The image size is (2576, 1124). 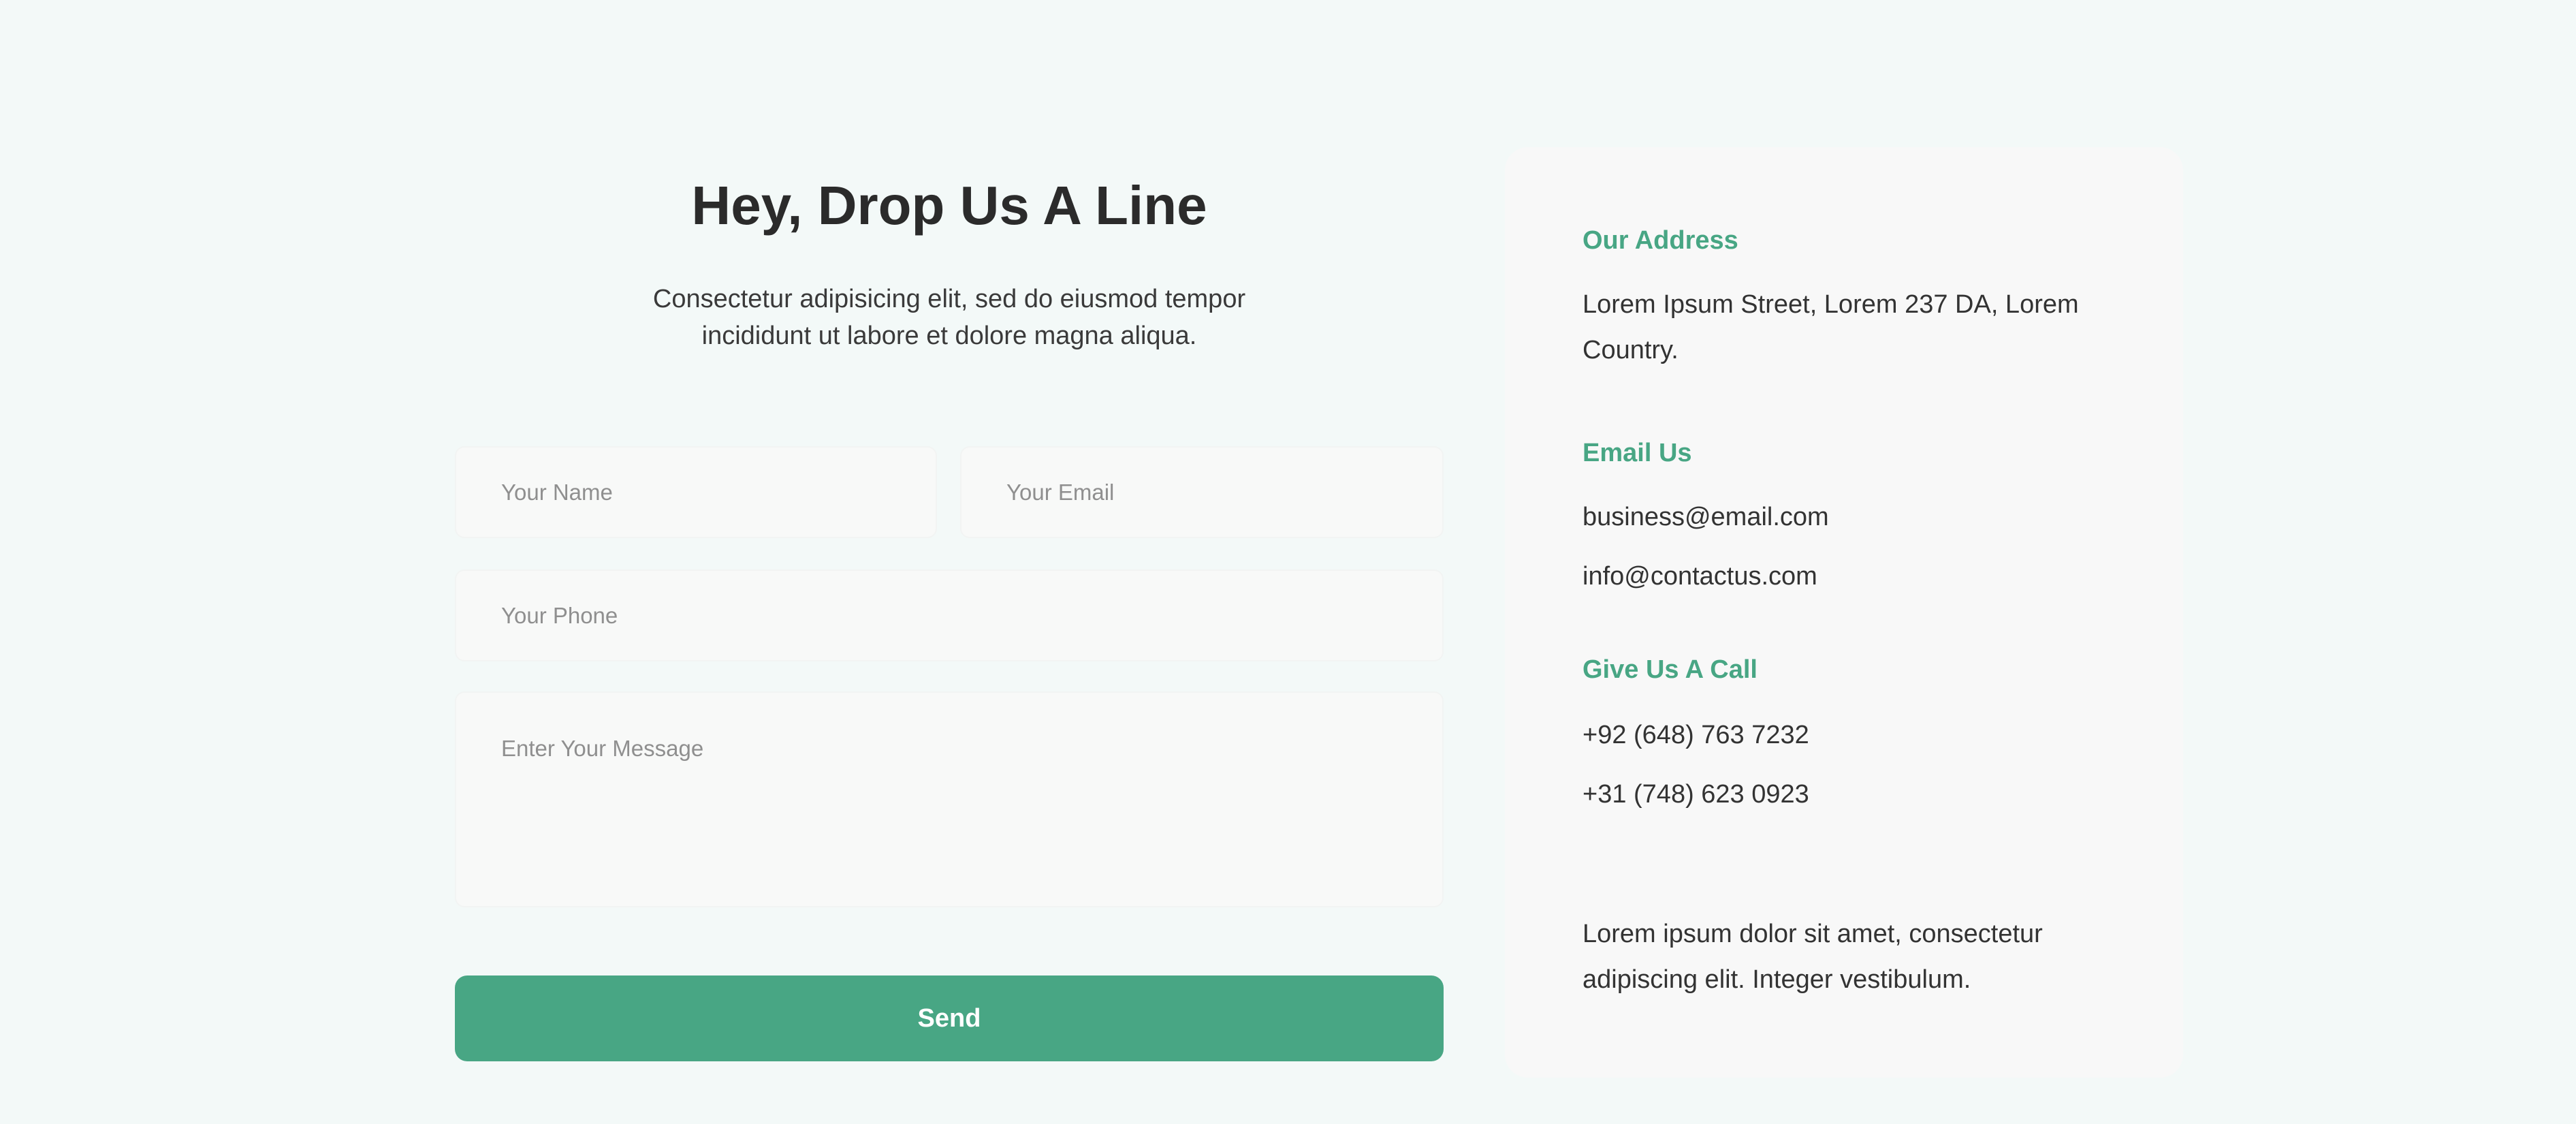 What do you see at coordinates (949, 799) in the screenshot?
I see `message-textarea` at bounding box center [949, 799].